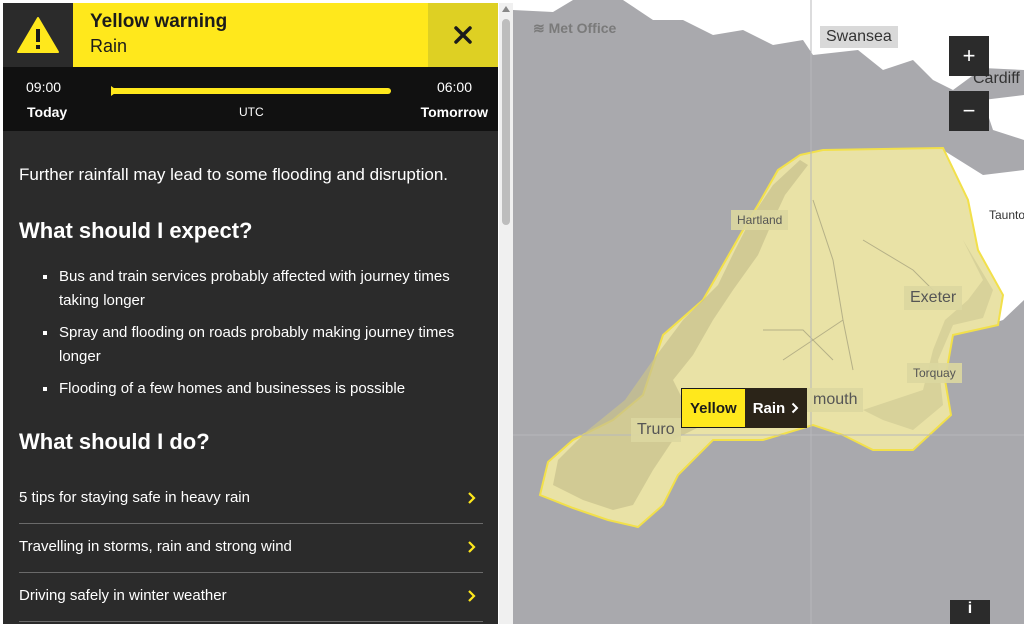  I want to click on warning-triangle-icon, so click(38, 35).